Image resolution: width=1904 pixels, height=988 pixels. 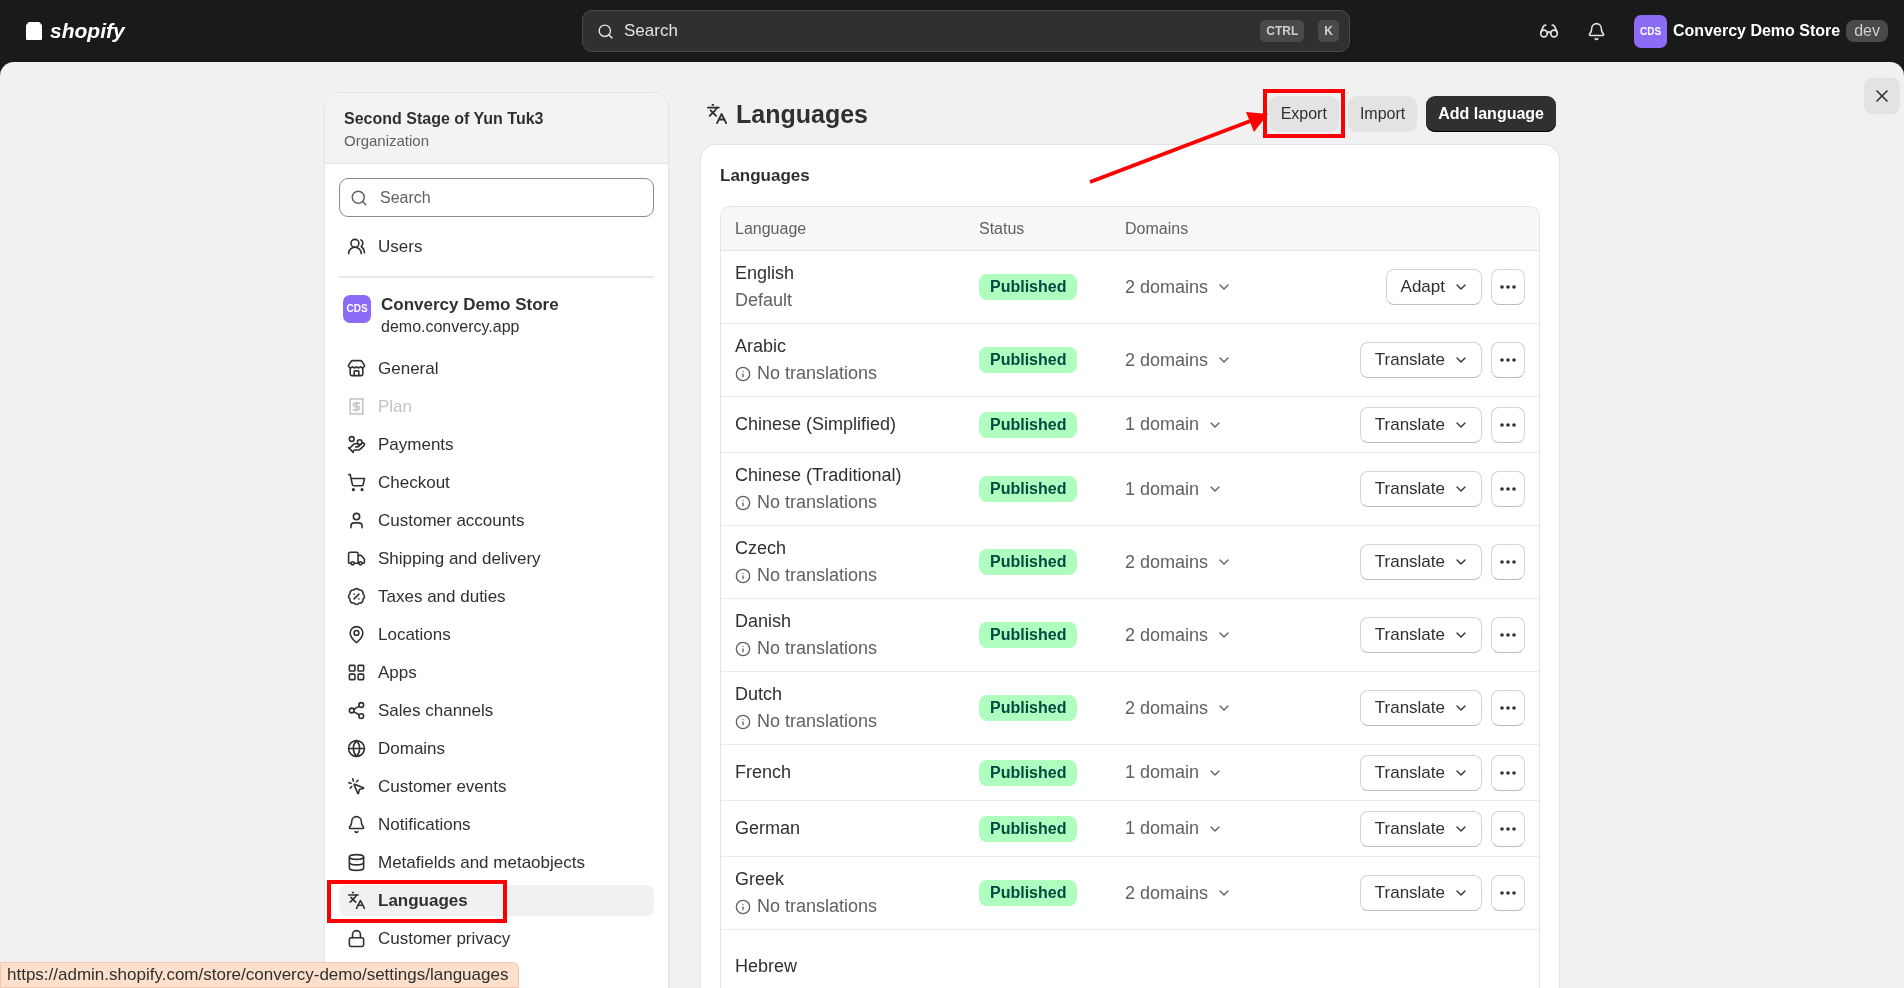 I want to click on receipt-icon, so click(x=356, y=406).